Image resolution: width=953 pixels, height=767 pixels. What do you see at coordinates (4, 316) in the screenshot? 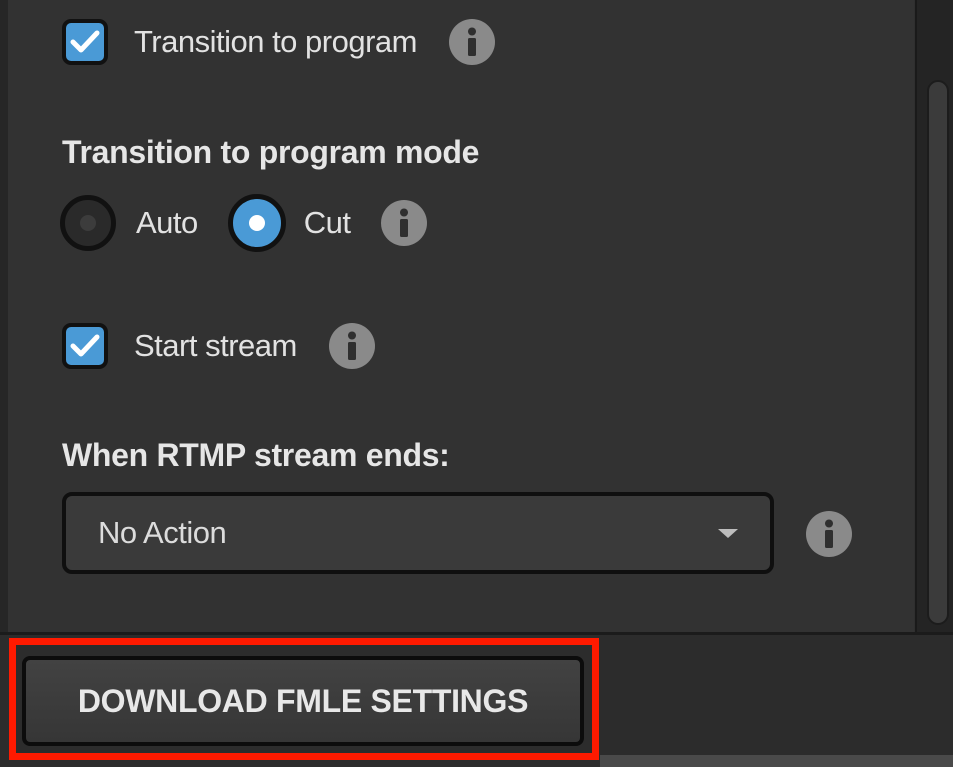
I see `panel-edge` at bounding box center [4, 316].